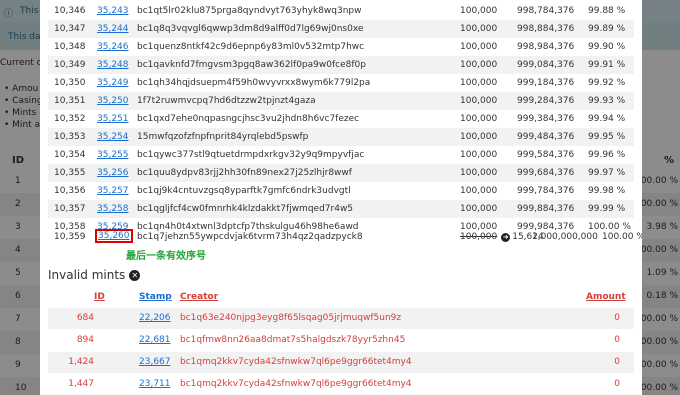  What do you see at coordinates (546, 191) in the screenshot?
I see `mint-supply: 999,784,376` at bounding box center [546, 191].